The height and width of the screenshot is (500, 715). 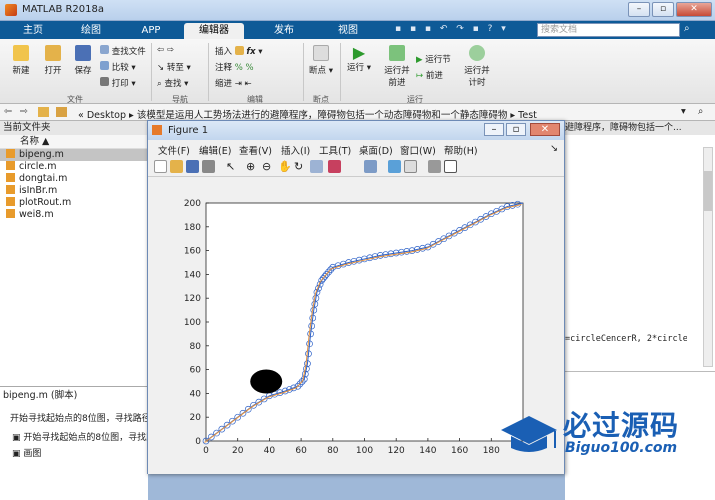 What do you see at coordinates (151, 31) in the screenshot?
I see `tab-apps: APP` at bounding box center [151, 31].